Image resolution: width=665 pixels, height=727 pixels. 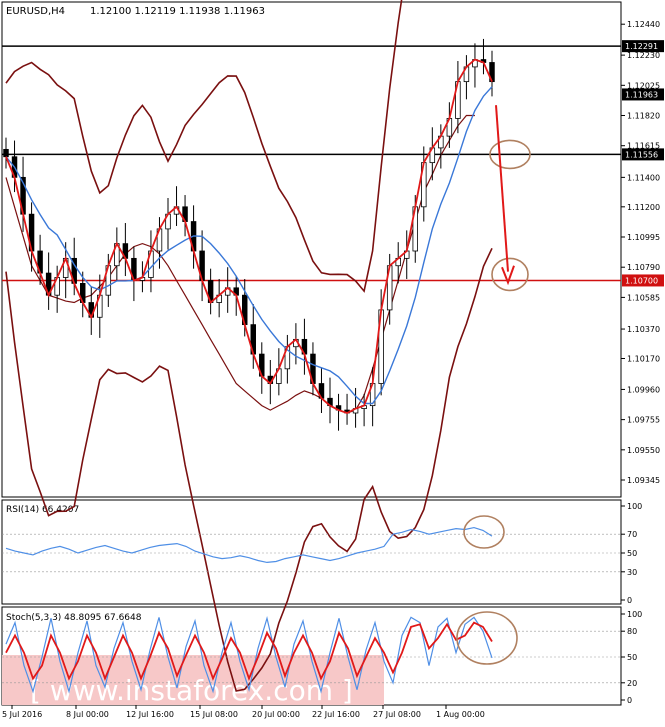 I want to click on x-tick-label: 1 Aug 00:00, so click(x=460, y=714).